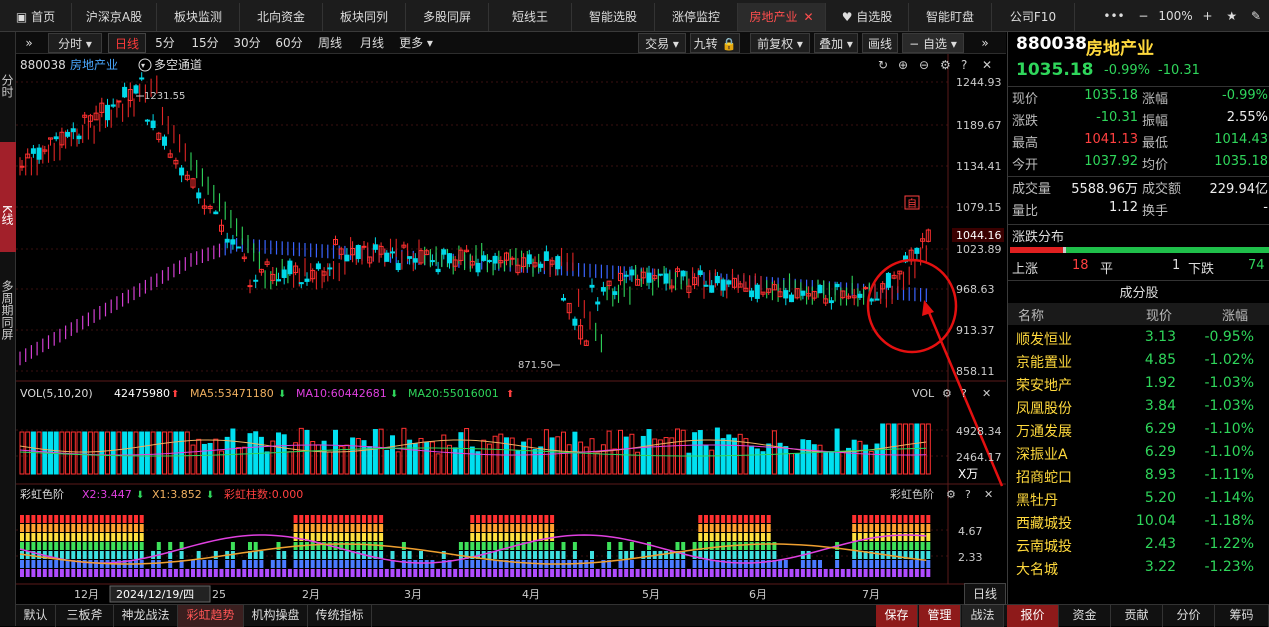  I want to click on x-label-feb: 2月, so click(311, 594).